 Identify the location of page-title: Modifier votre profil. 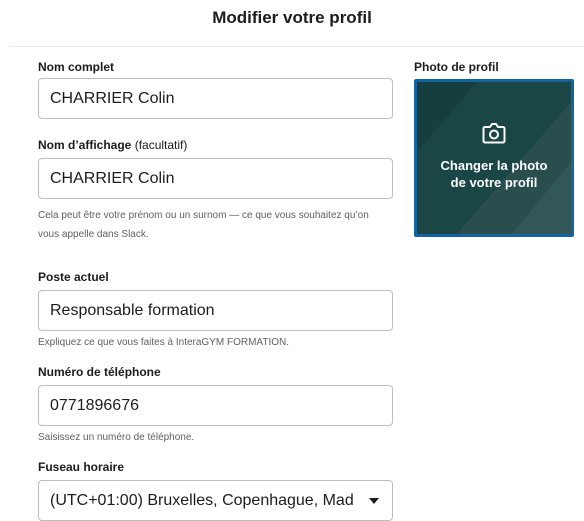
(292, 17).